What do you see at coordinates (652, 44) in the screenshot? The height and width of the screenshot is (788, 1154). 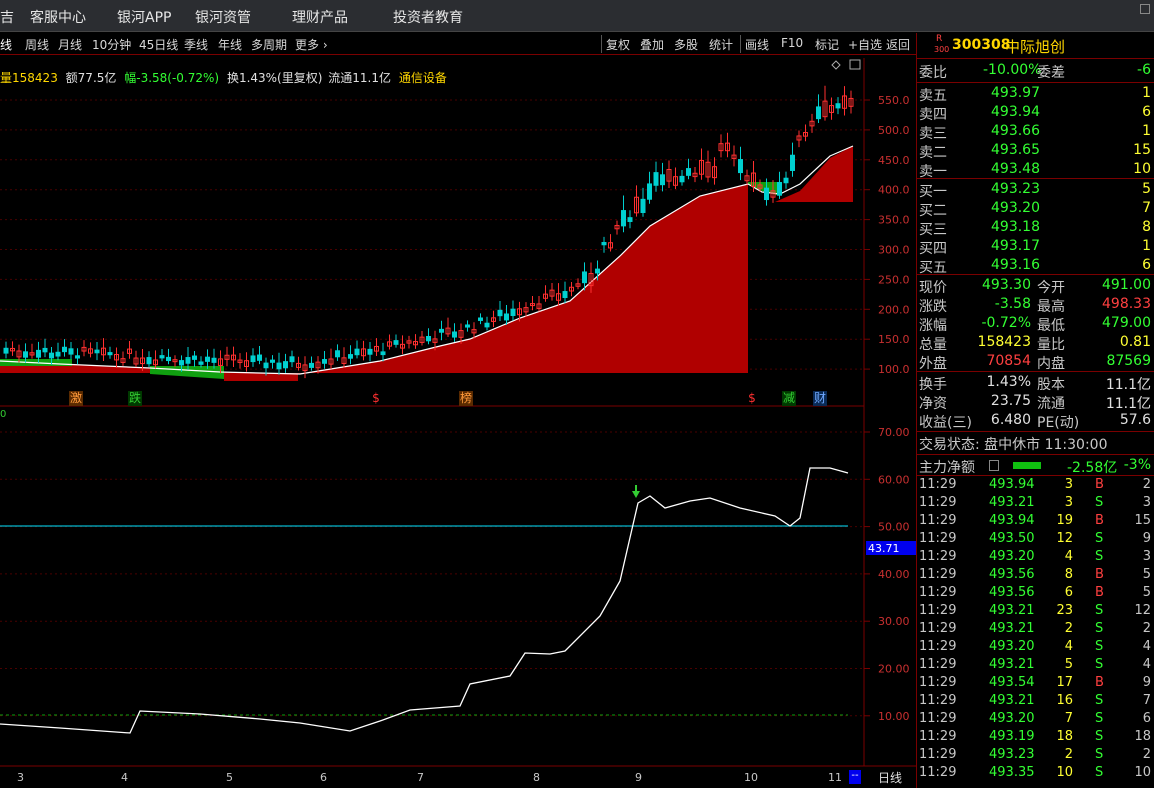 I see `overlay-button: 叠加` at bounding box center [652, 44].